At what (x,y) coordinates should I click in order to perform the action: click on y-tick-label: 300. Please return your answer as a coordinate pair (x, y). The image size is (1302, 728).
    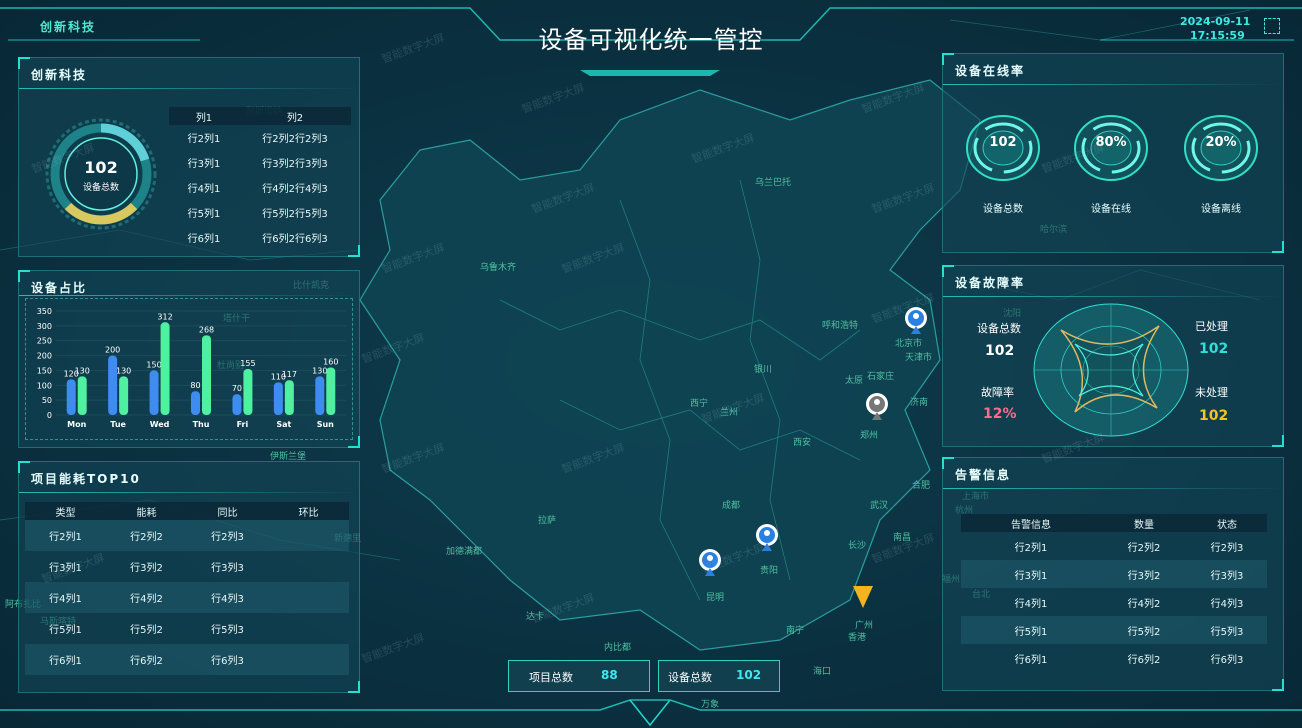
    Looking at the image, I should click on (44, 326).